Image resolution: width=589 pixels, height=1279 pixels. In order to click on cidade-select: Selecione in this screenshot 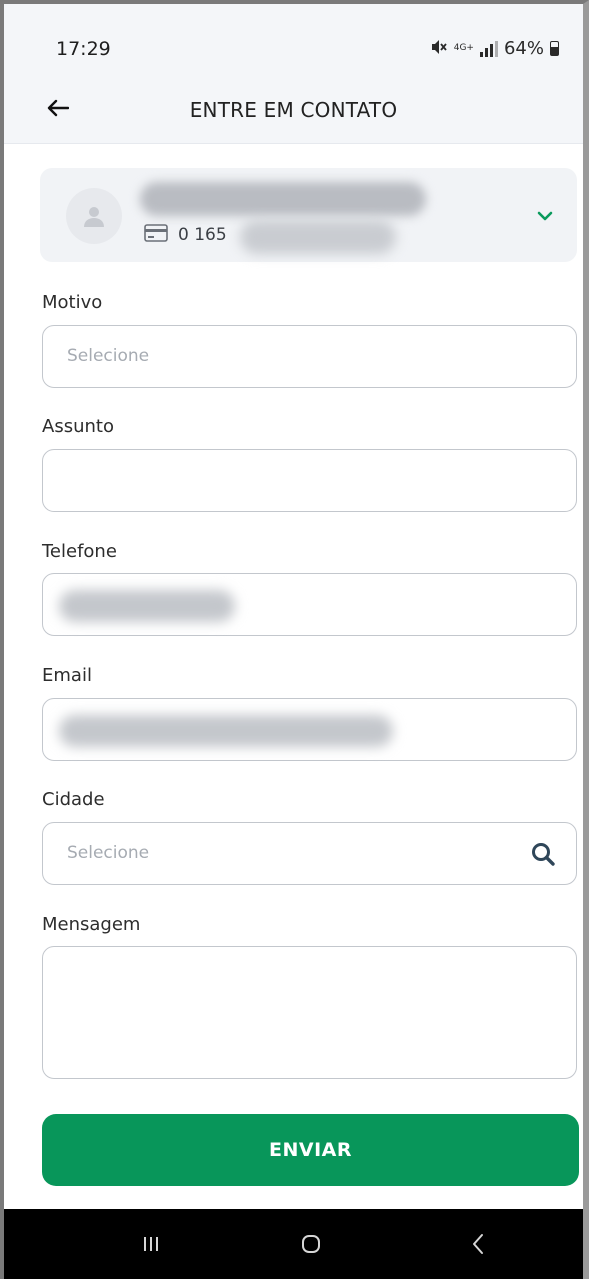, I will do `click(309, 853)`.